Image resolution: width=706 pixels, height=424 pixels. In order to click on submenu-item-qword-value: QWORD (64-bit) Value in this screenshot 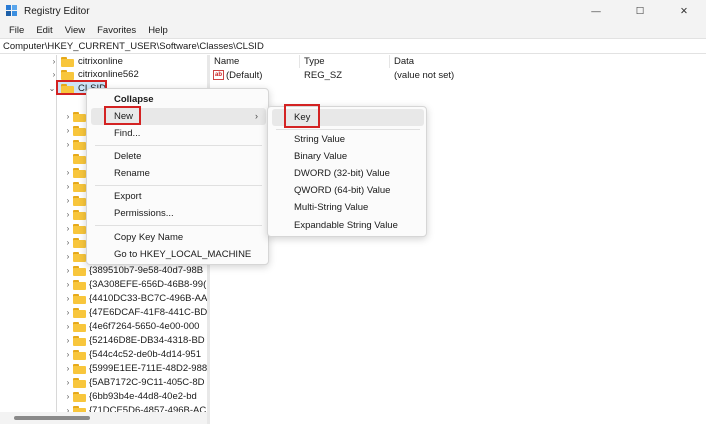, I will do `click(348, 190)`.